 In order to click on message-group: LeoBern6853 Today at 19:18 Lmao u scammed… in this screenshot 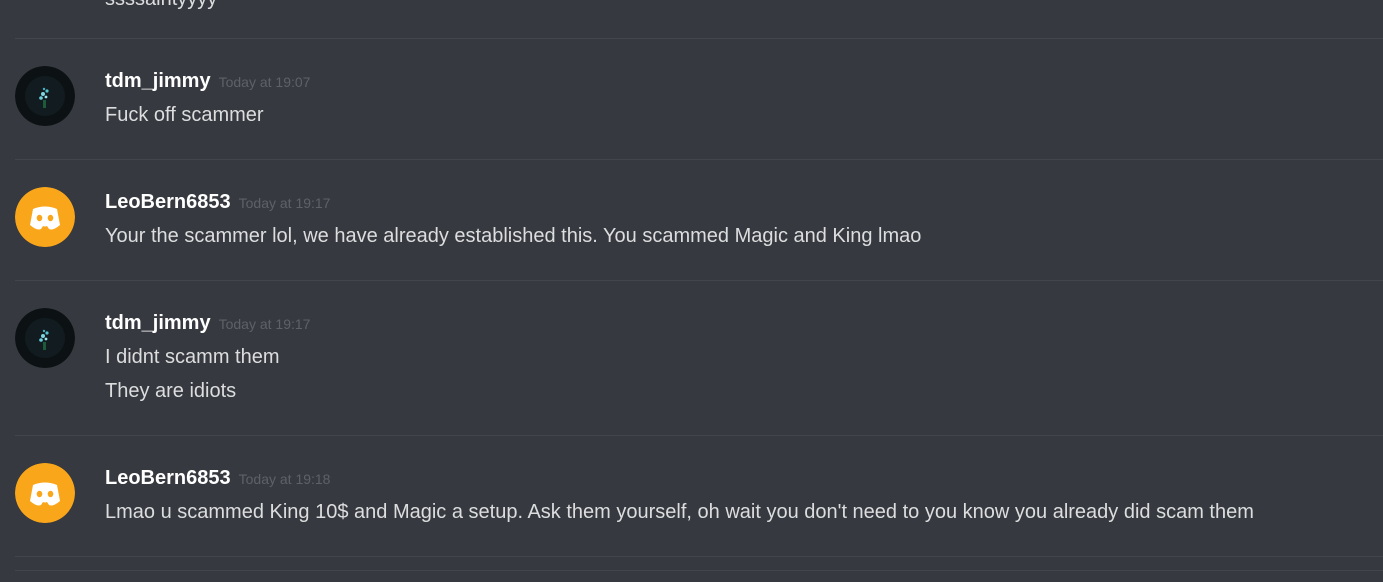, I will do `click(691, 498)`.